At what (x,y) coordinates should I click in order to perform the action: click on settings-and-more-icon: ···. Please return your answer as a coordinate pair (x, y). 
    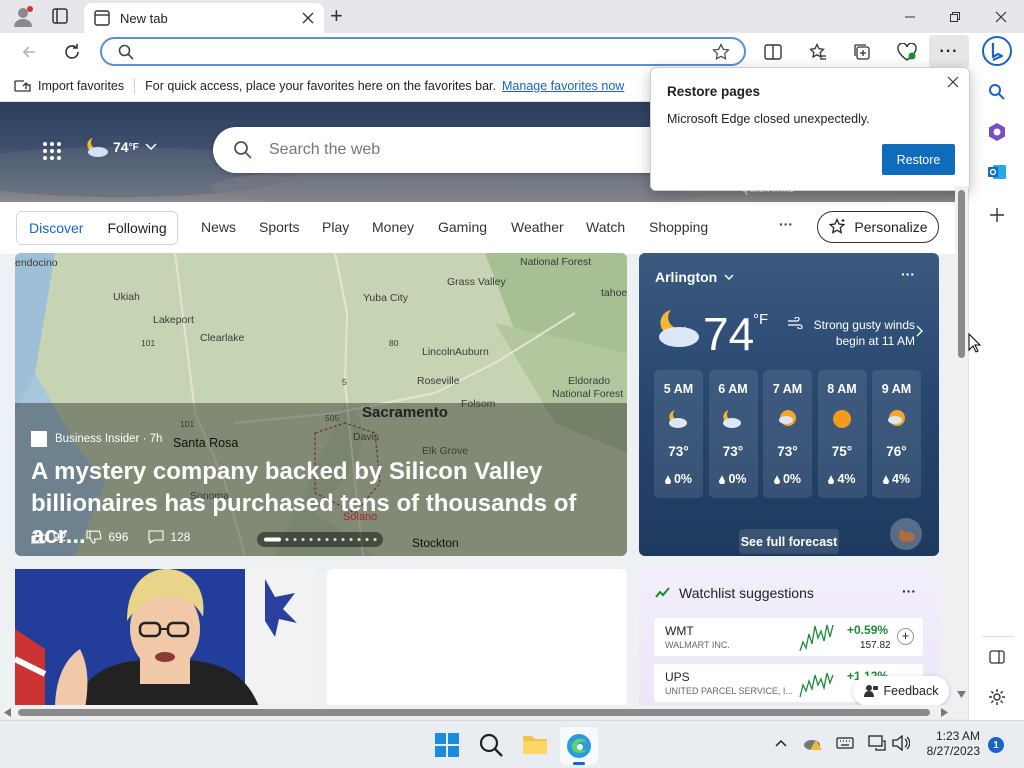
    Looking at the image, I should click on (949, 51).